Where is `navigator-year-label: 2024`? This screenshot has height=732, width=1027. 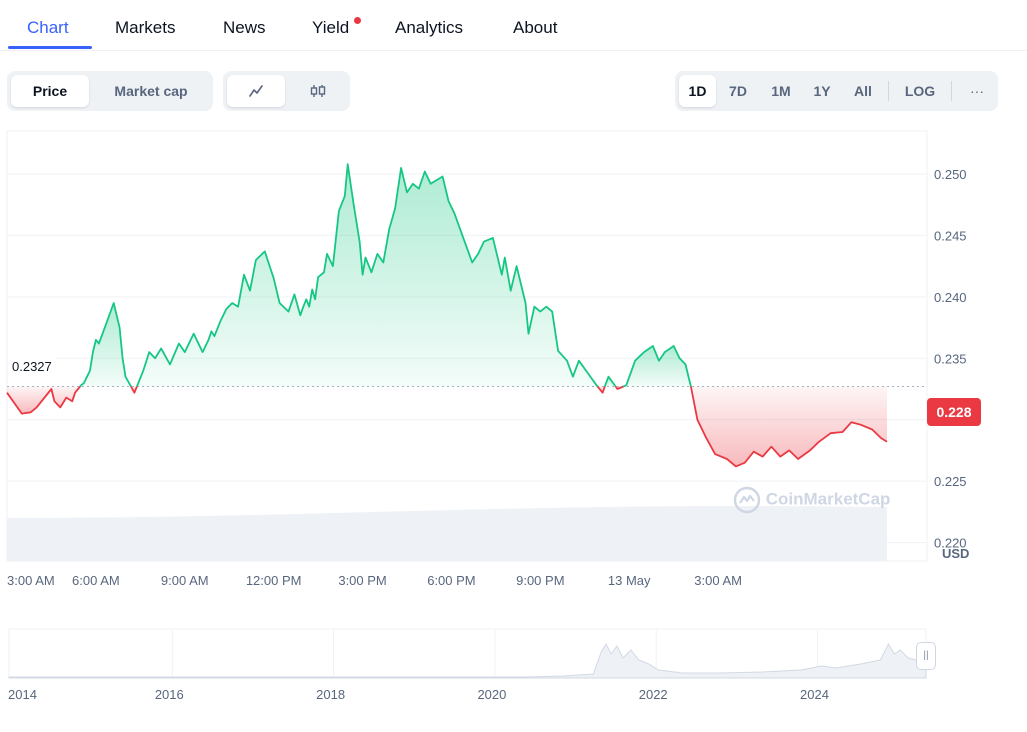 navigator-year-label: 2024 is located at coordinates (814, 694).